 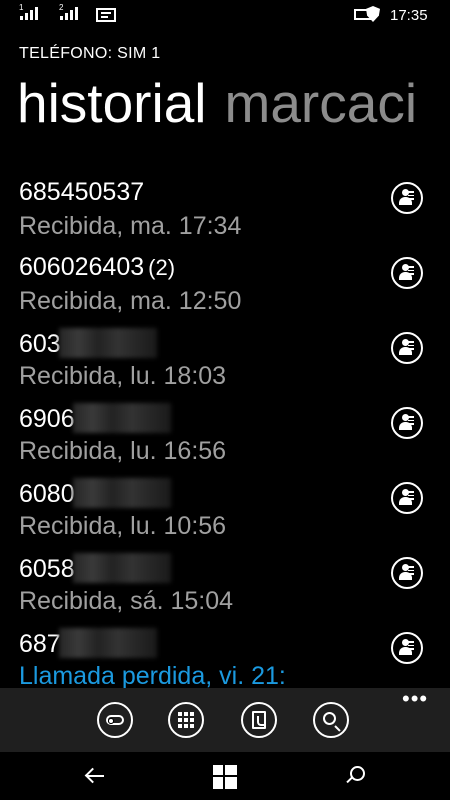 What do you see at coordinates (409, 15) in the screenshot?
I see `status-time: 17:35` at bounding box center [409, 15].